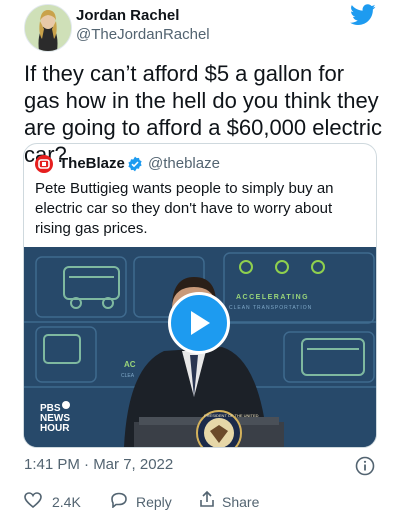 Image resolution: width=399 pixels, height=510 pixels. What do you see at coordinates (231, 415) in the screenshot?
I see `seal-text: PRESIDENT OF THE UNITED` at bounding box center [231, 415].